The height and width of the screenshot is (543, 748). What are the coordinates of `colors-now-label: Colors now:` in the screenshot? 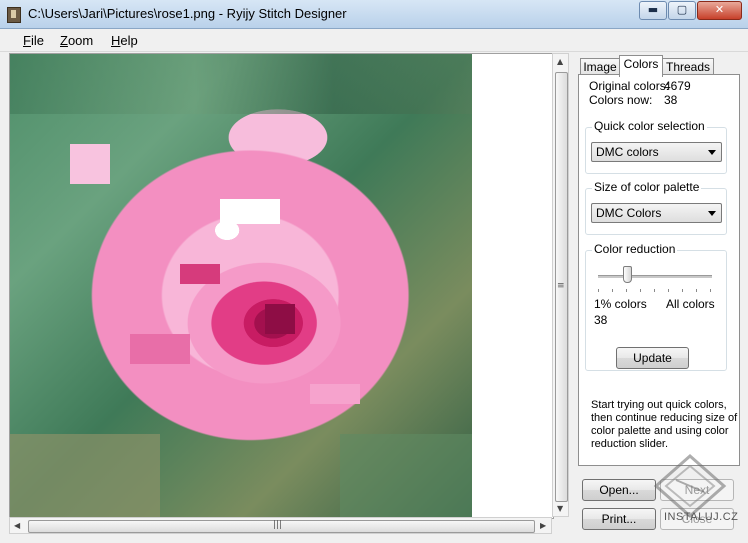 It's located at (621, 100).